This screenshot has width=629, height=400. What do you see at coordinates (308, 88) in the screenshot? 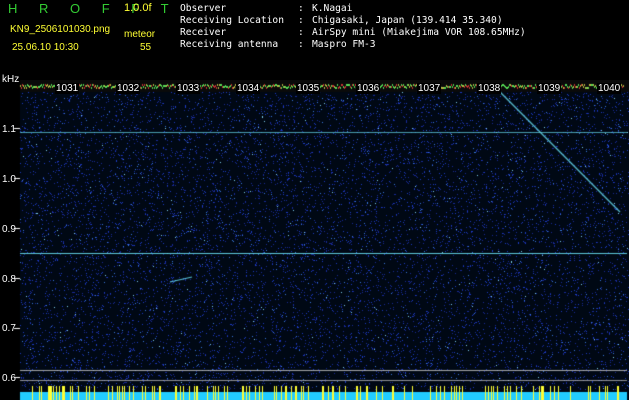
I see `time-axis-label: 1035` at bounding box center [308, 88].